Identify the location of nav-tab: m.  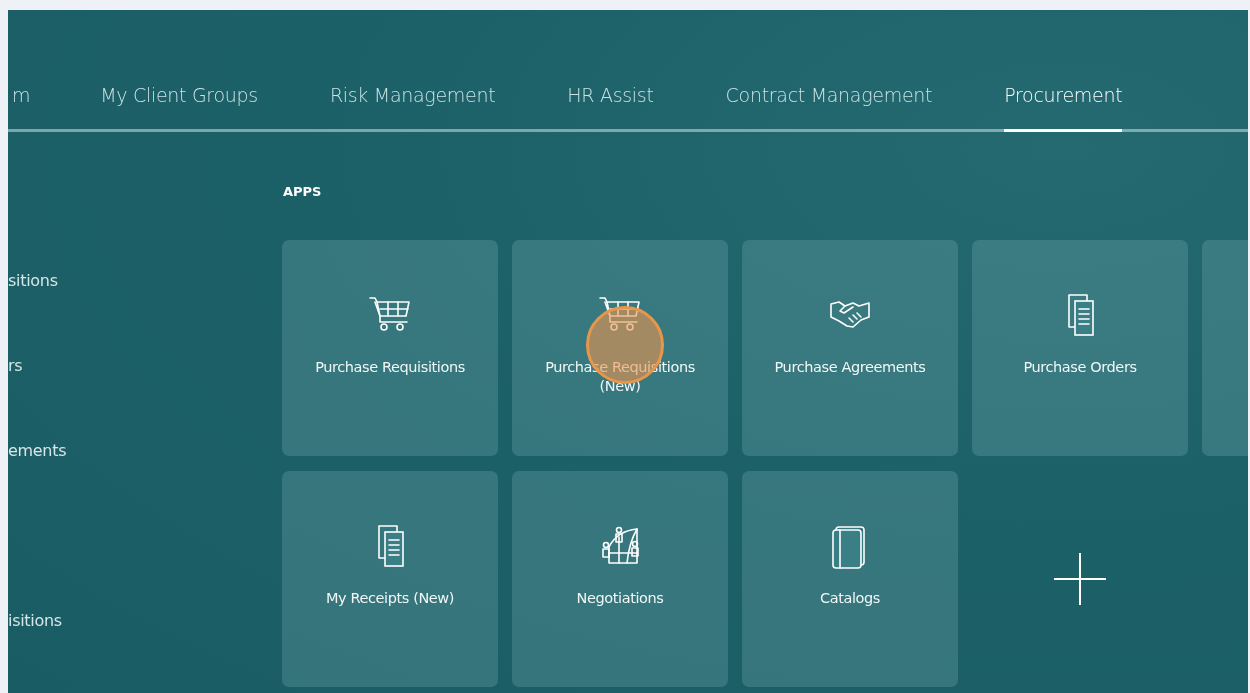
(21, 104).